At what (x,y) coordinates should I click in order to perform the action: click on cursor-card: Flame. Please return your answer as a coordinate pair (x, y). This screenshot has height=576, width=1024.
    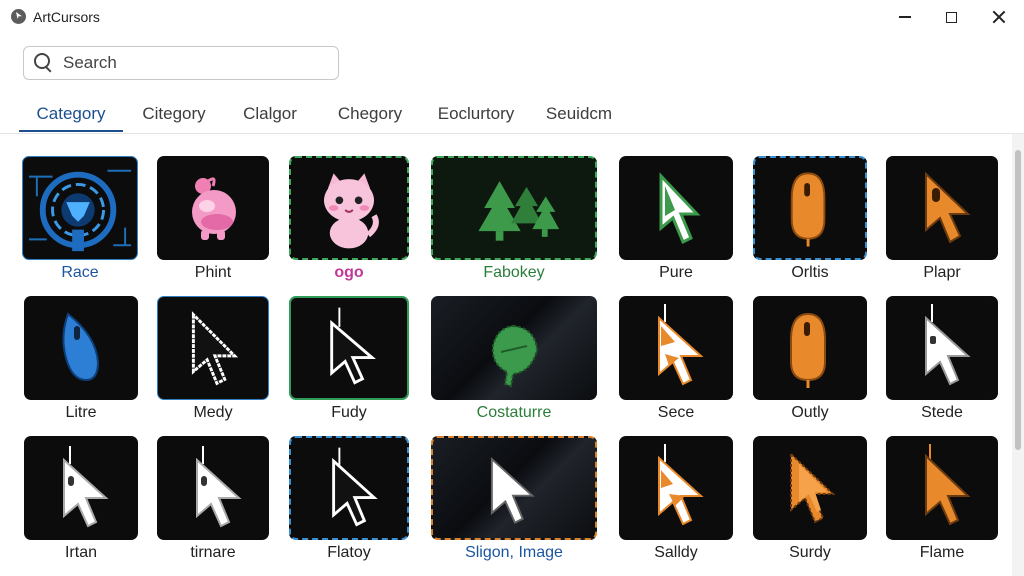
    Looking at the image, I should click on (942, 501).